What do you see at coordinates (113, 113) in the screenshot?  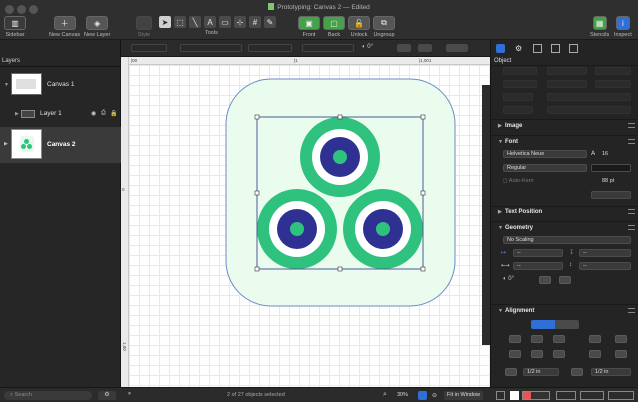 I see `lock-icon: 🔒` at bounding box center [113, 113].